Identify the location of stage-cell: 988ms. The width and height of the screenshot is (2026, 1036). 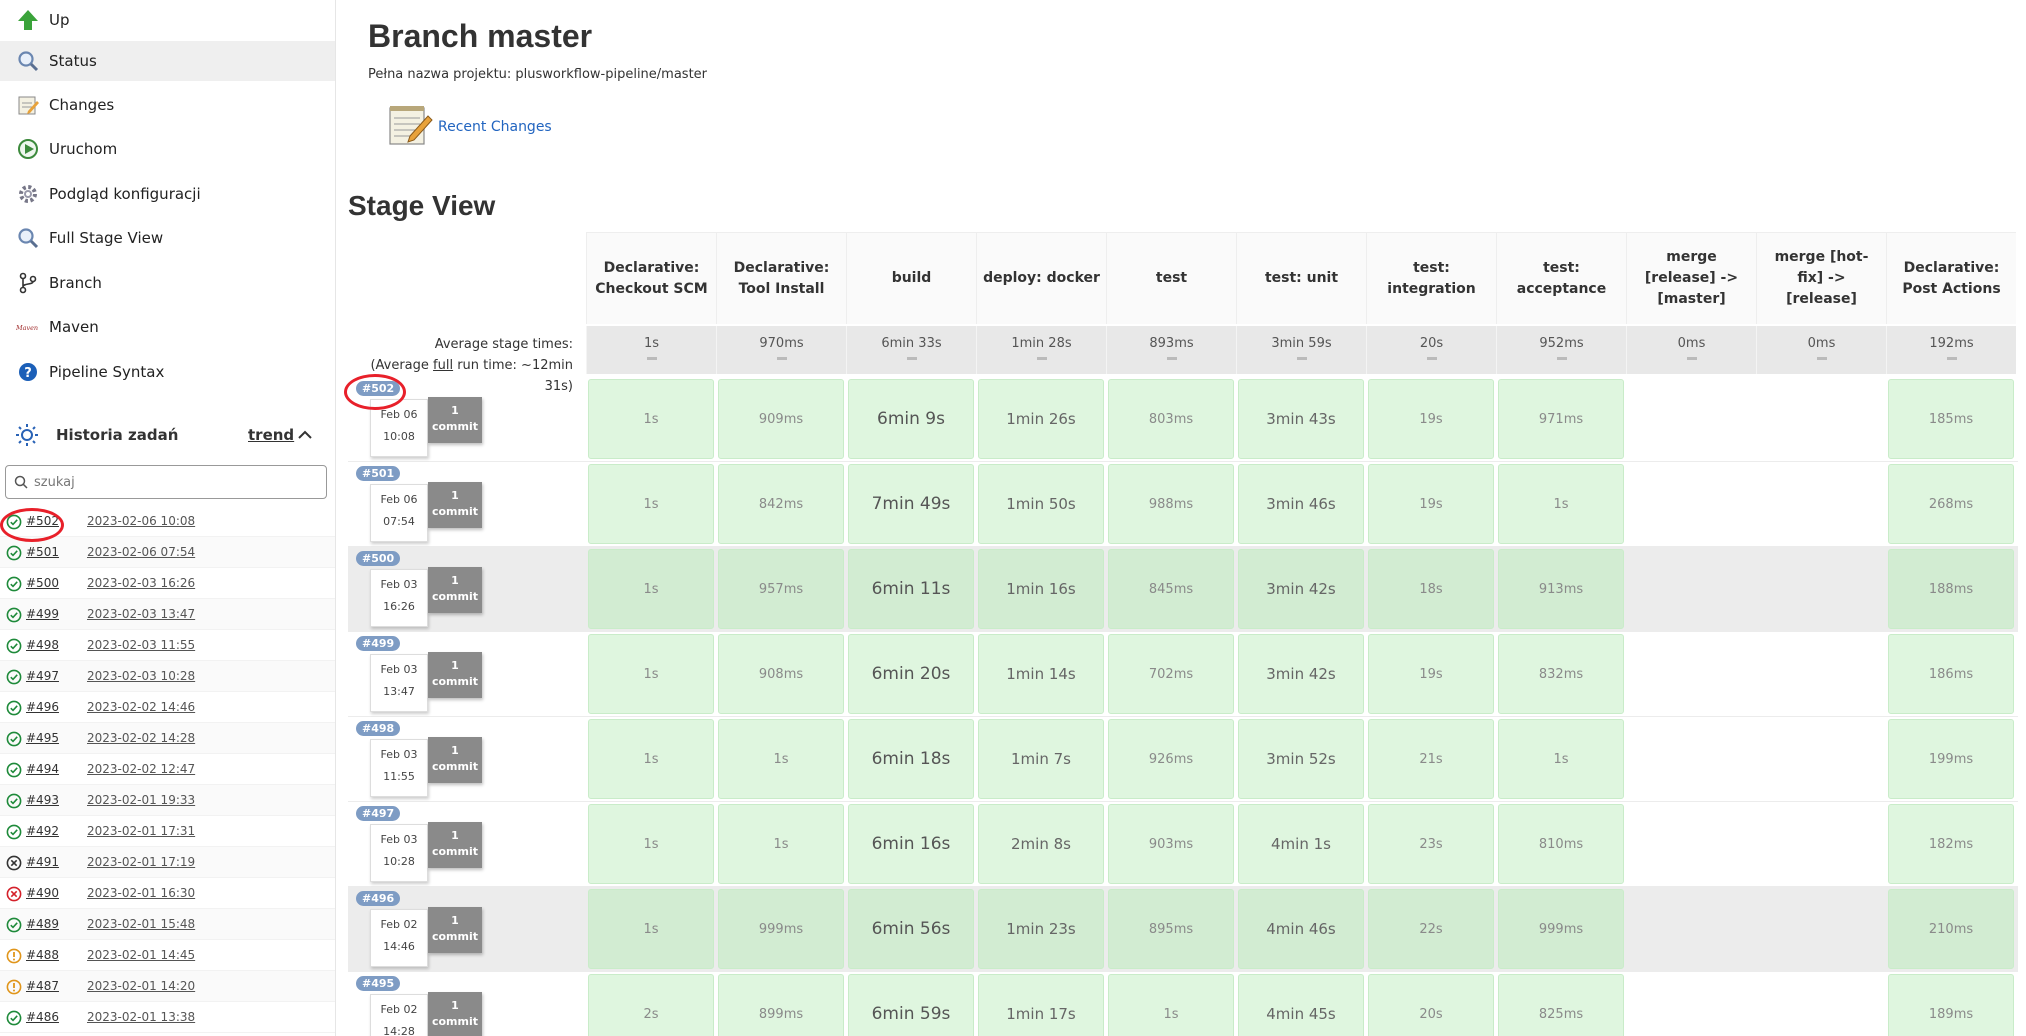
(1171, 504).